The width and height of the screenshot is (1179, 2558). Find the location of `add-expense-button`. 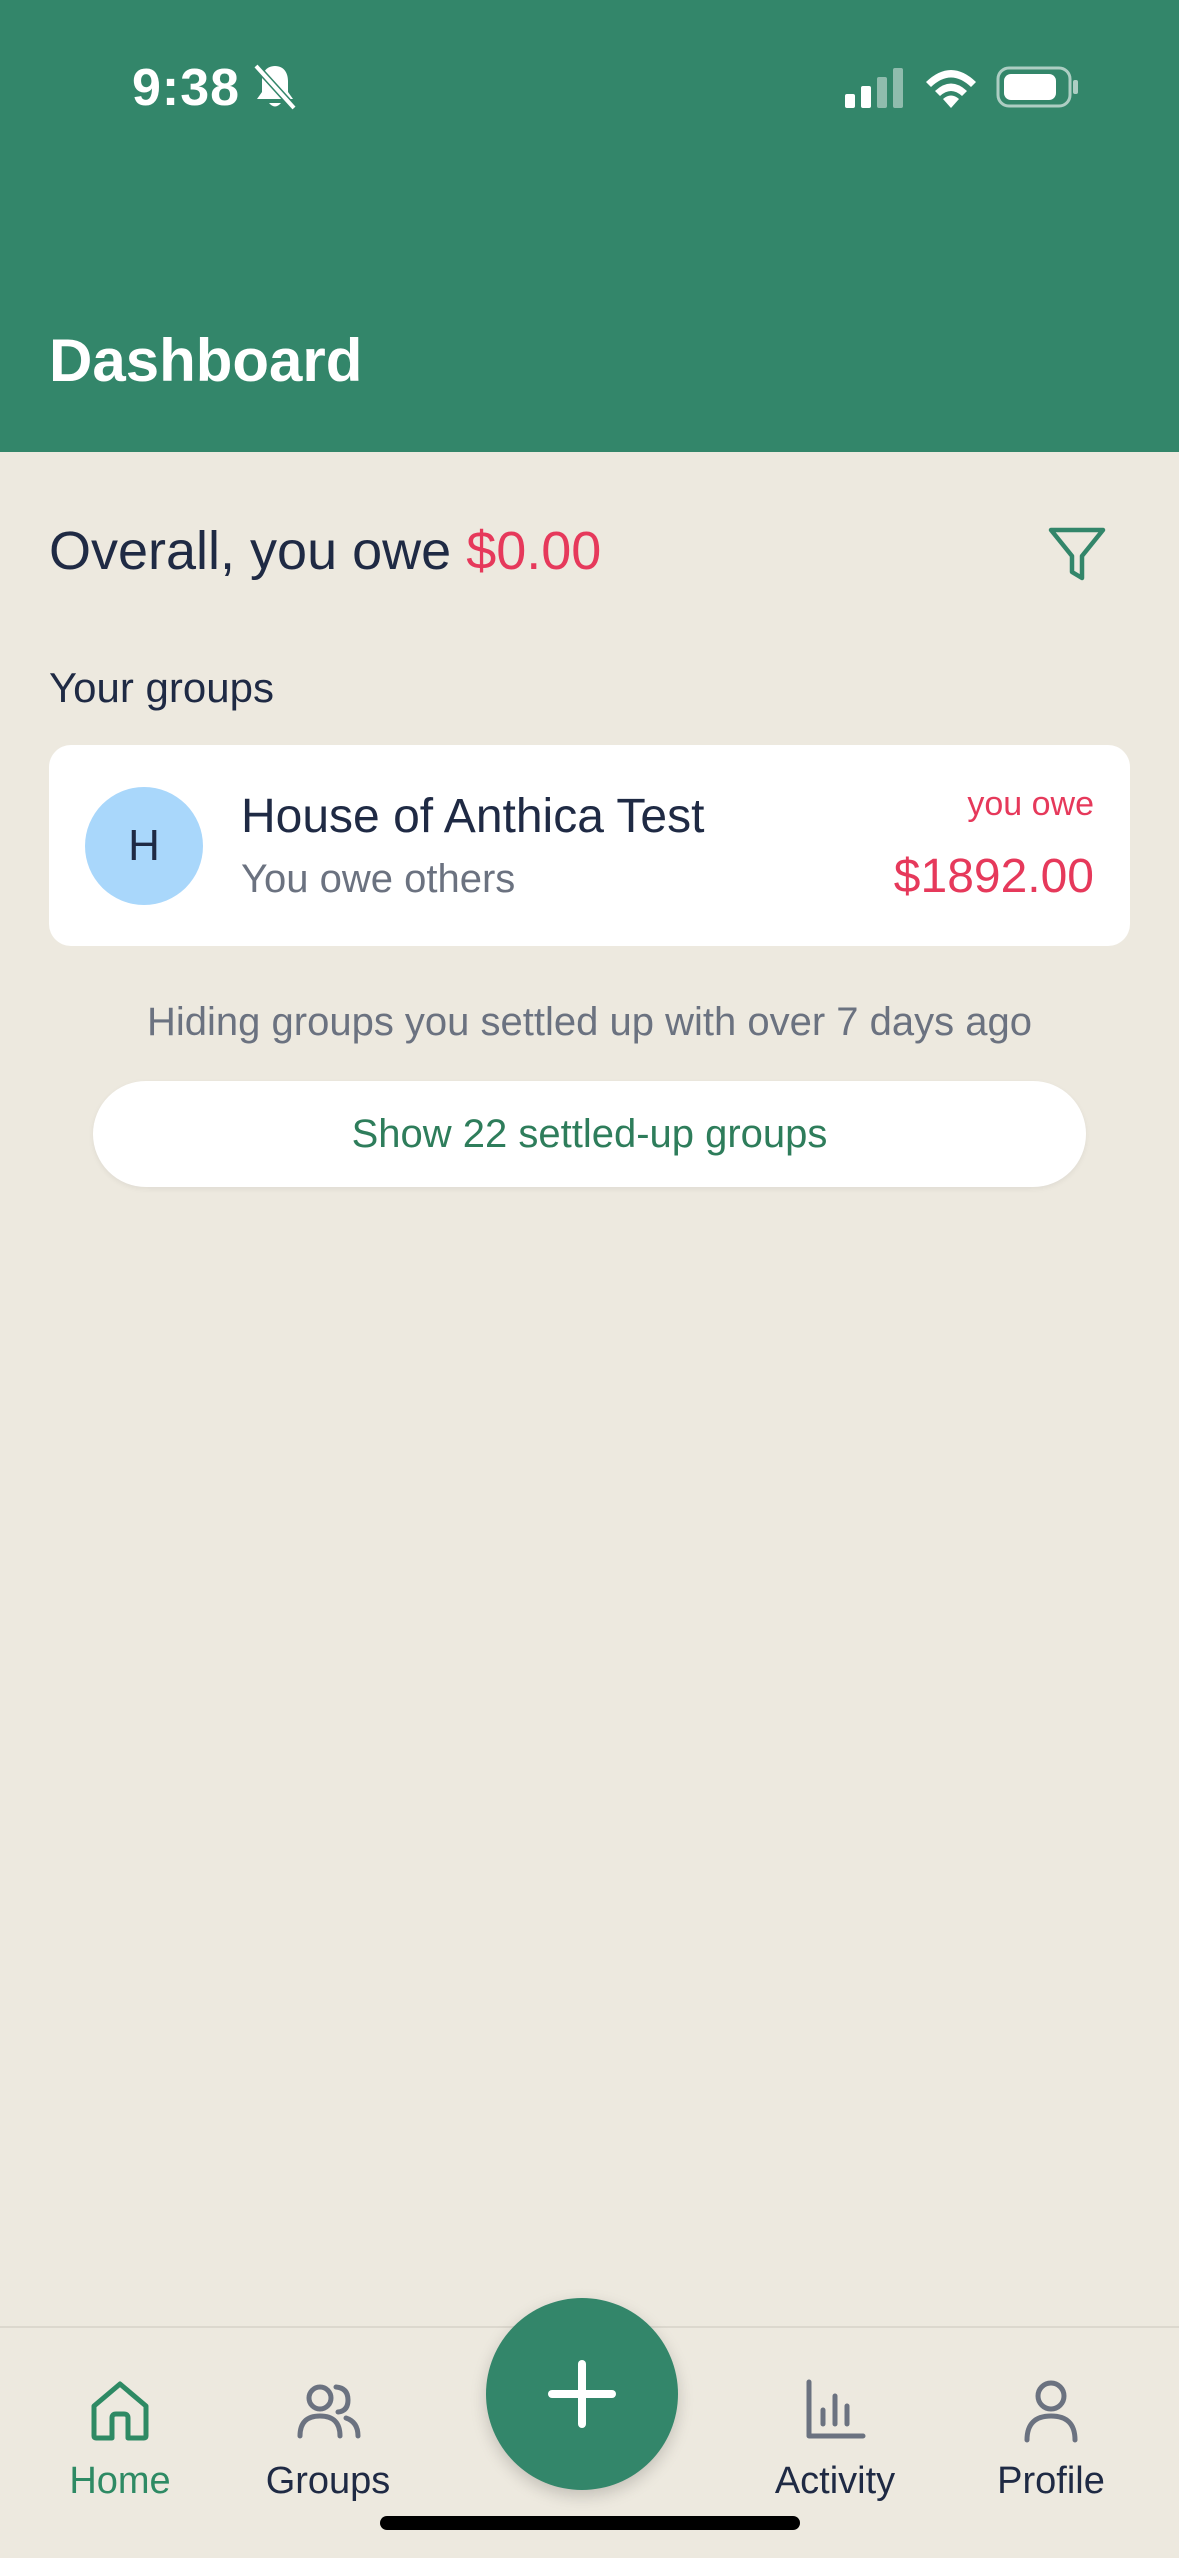

add-expense-button is located at coordinates (582, 2394).